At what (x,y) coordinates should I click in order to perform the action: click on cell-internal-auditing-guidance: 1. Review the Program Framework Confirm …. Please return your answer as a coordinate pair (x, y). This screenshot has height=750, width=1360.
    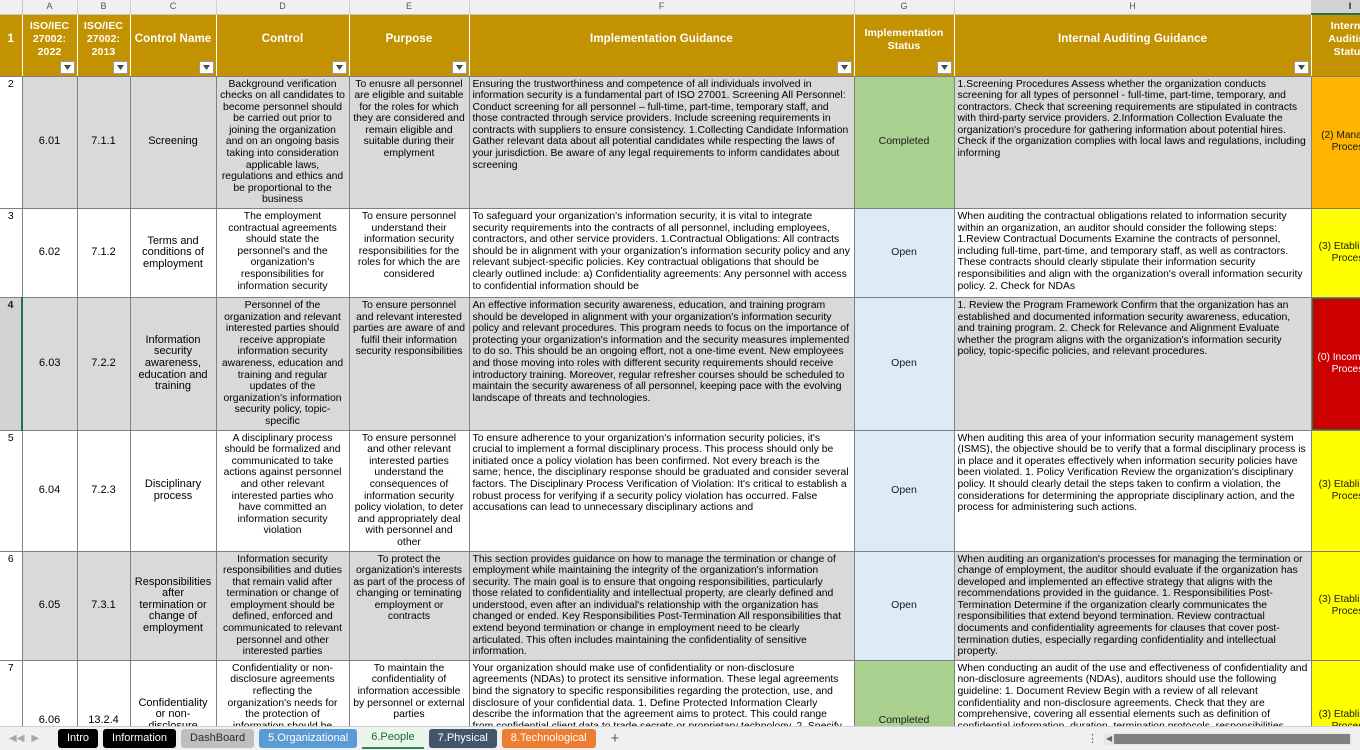
    Looking at the image, I should click on (1133, 364).